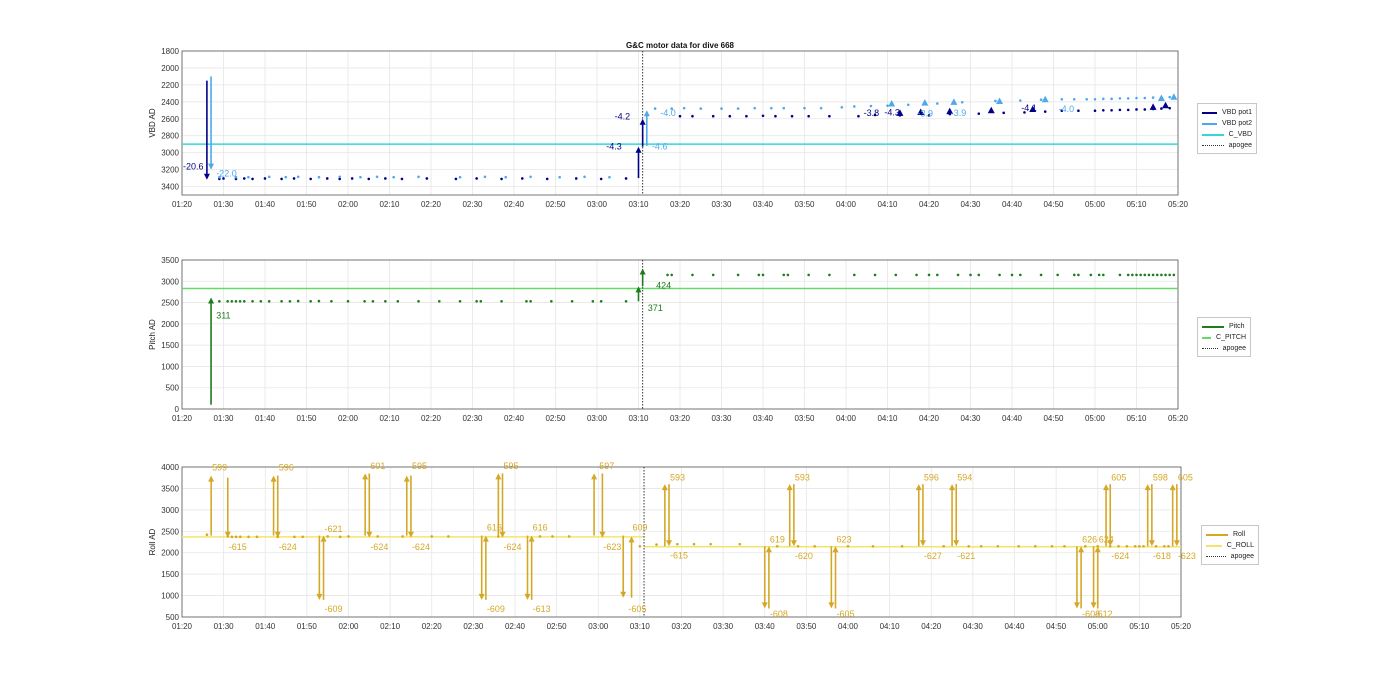 The height and width of the screenshot is (693, 1400). What do you see at coordinates (763, 204) in the screenshot?
I see `x-tick-label: 03:40` at bounding box center [763, 204].